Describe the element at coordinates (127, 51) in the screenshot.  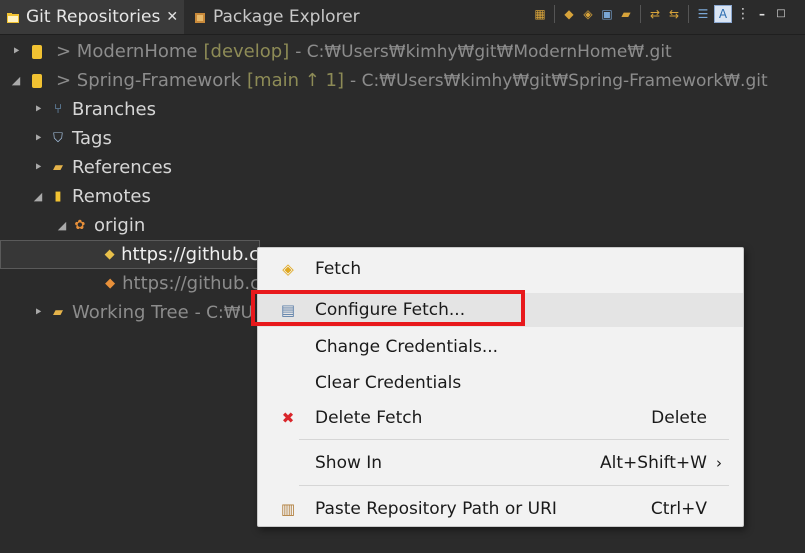
I see `repo-name: > ModernHome` at that location.